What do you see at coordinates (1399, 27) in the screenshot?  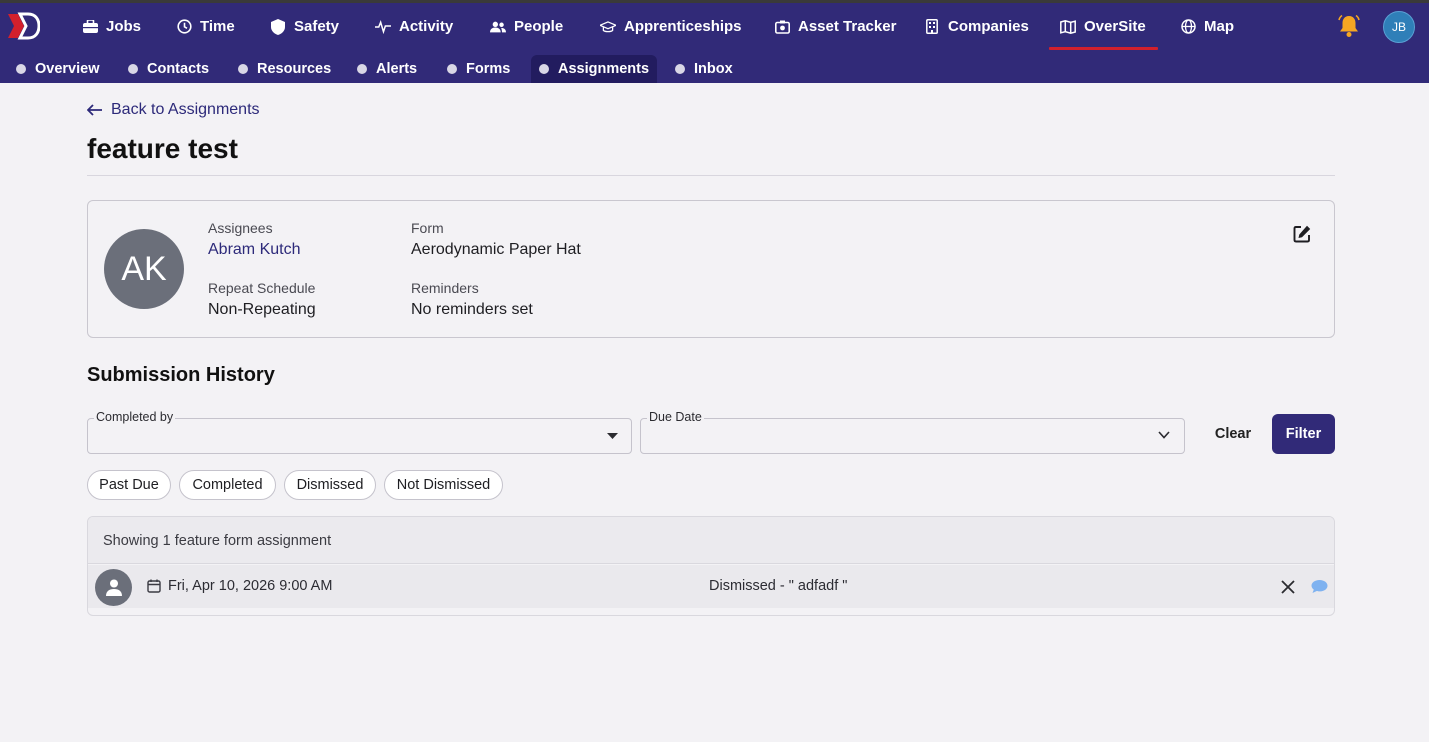 I see `user-avatar: JB` at bounding box center [1399, 27].